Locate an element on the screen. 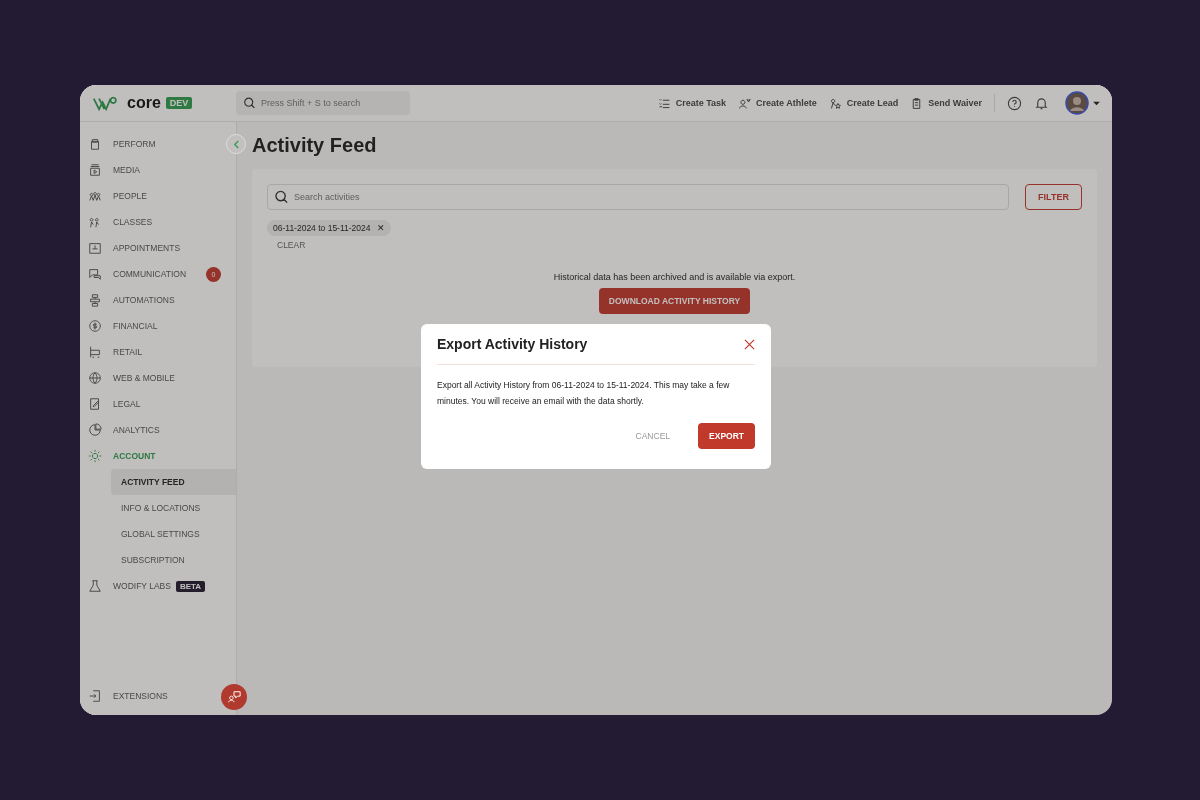 The height and width of the screenshot is (800, 1200). caret-icon is located at coordinates (1096, 103).